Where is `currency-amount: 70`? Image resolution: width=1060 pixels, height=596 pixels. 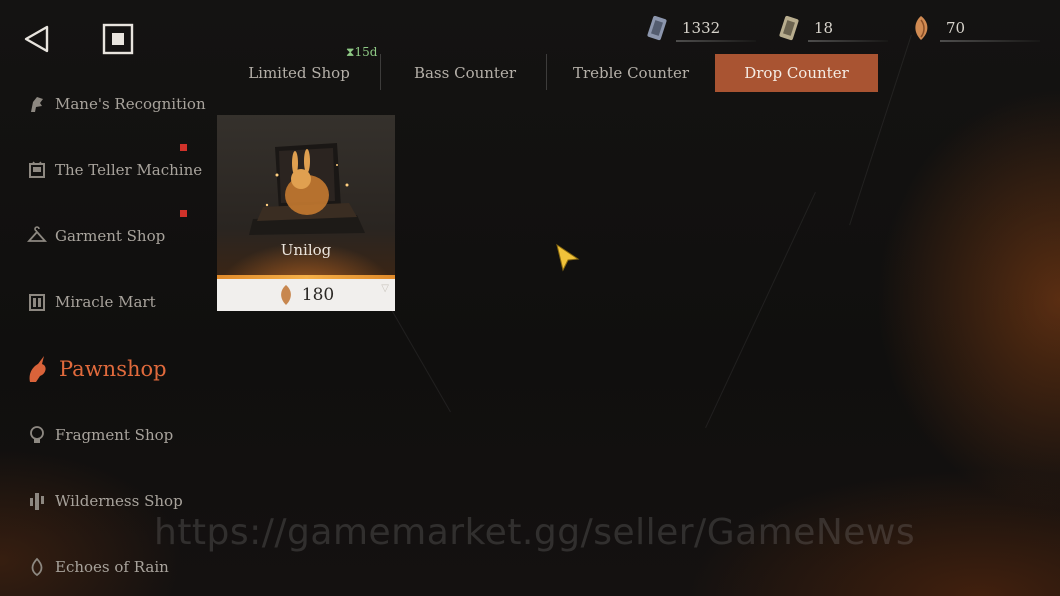 currency-amount: 70 is located at coordinates (956, 28).